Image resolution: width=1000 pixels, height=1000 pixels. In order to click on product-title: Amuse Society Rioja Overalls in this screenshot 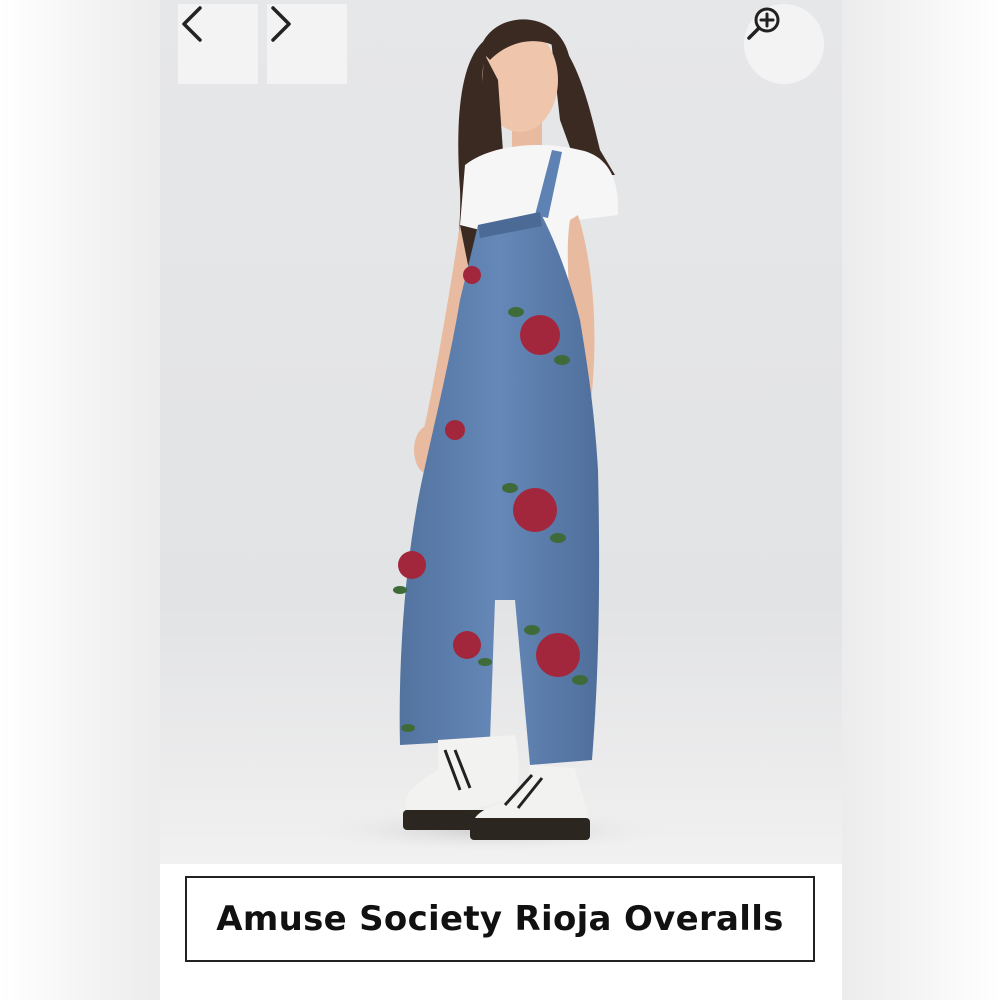, I will do `click(500, 919)`.